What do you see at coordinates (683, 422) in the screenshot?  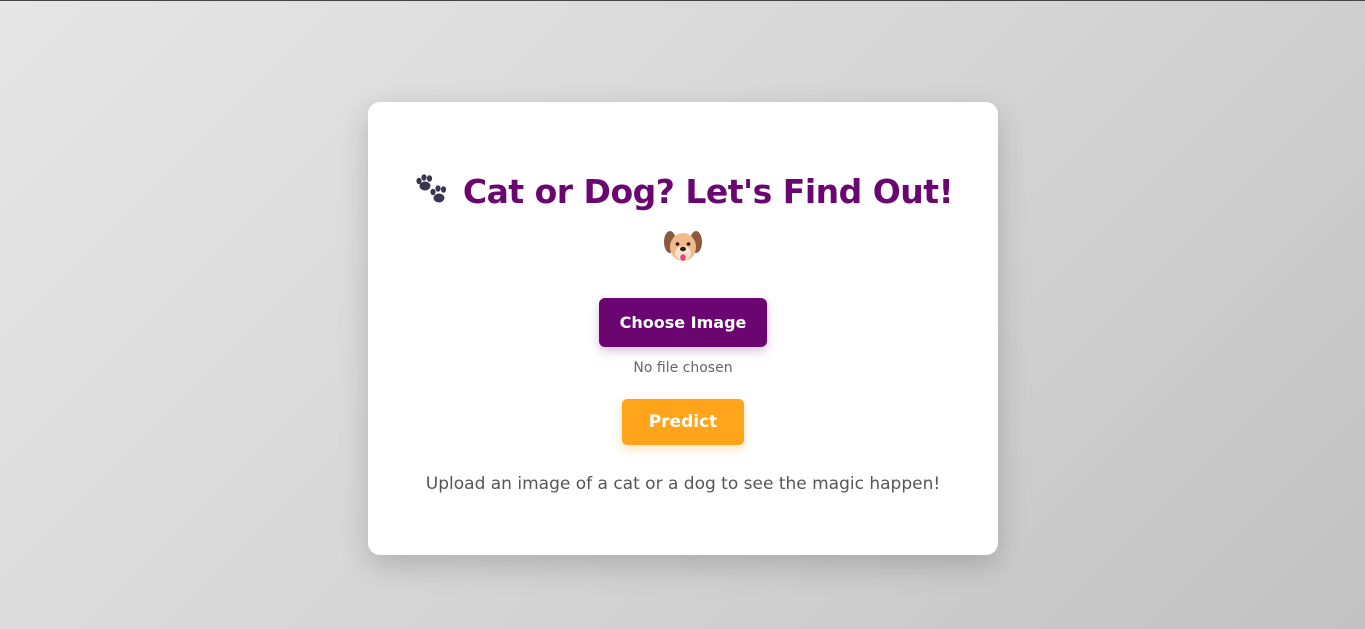 I see `predict-button: Predict` at bounding box center [683, 422].